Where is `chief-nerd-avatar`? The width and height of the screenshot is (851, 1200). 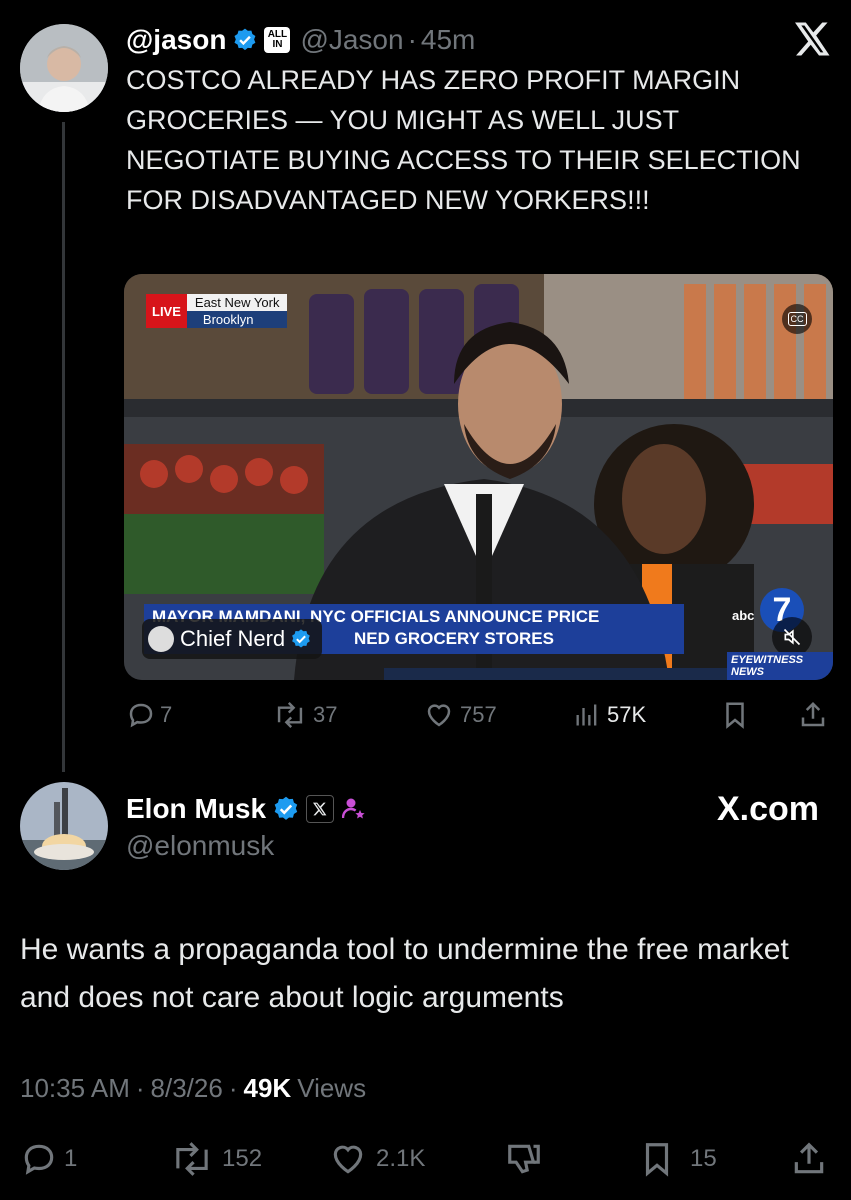 chief-nerd-avatar is located at coordinates (161, 639).